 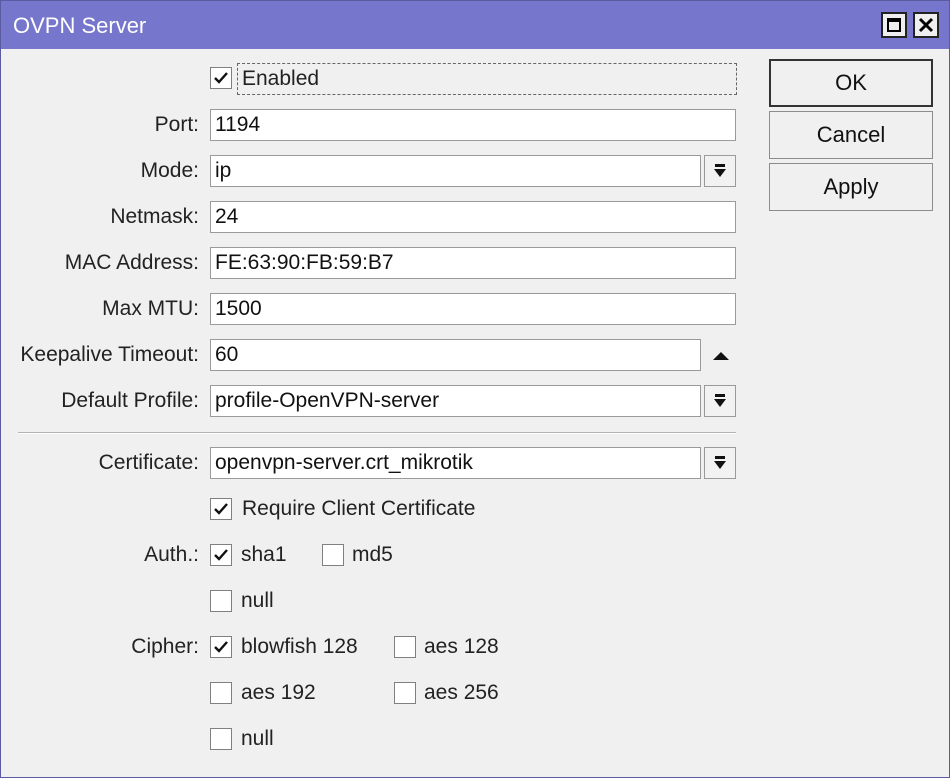 I want to click on enabled-label: Enabled, so click(x=280, y=79).